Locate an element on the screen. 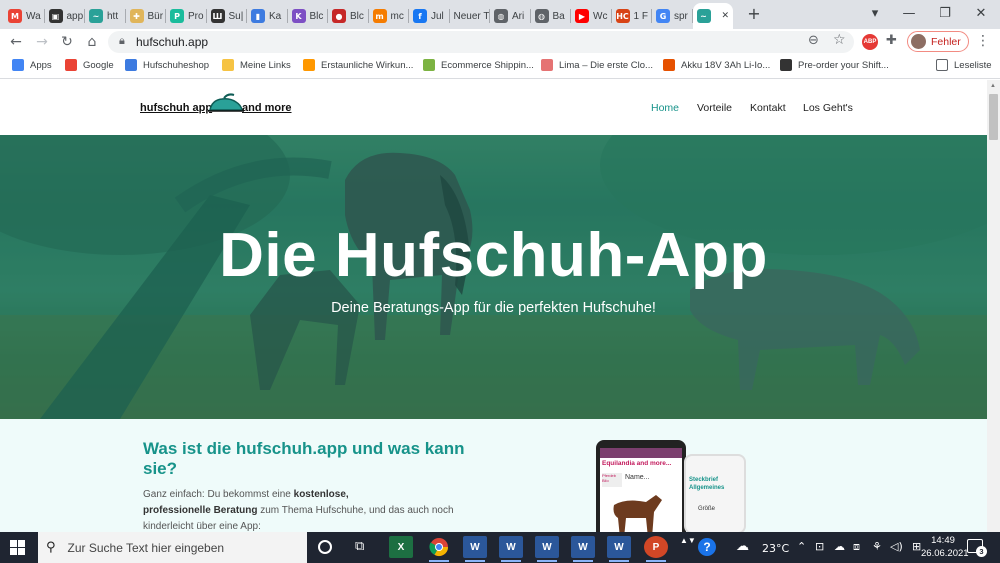 Image resolution: width=1000 pixels, height=563 pixels. reading-list: Leseliste is located at coordinates (964, 65).